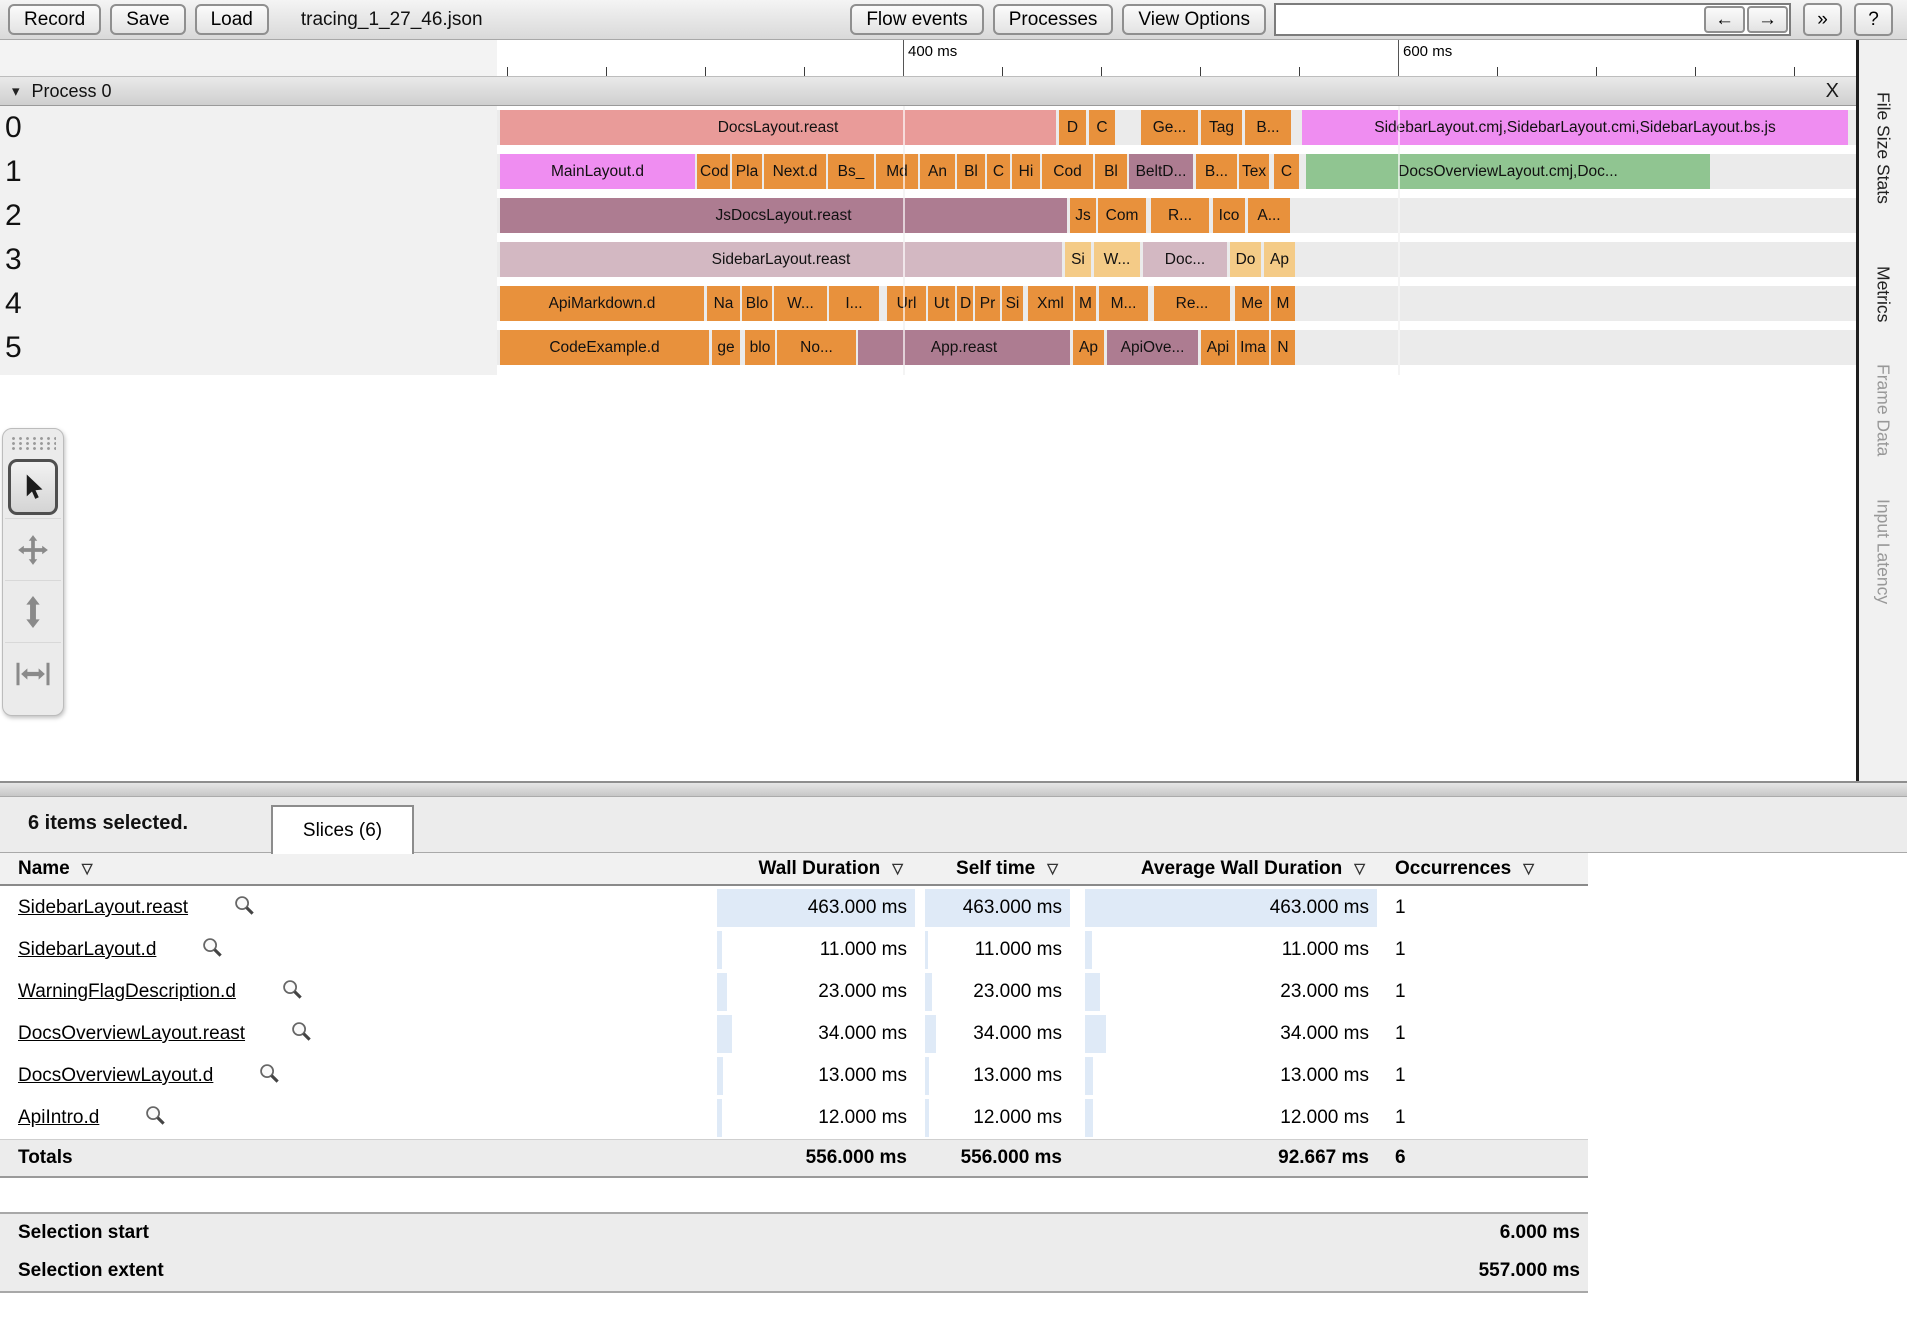  Describe the element at coordinates (1883, 410) in the screenshot. I see `sidebar-tab-frame-data: Frame Data` at that location.